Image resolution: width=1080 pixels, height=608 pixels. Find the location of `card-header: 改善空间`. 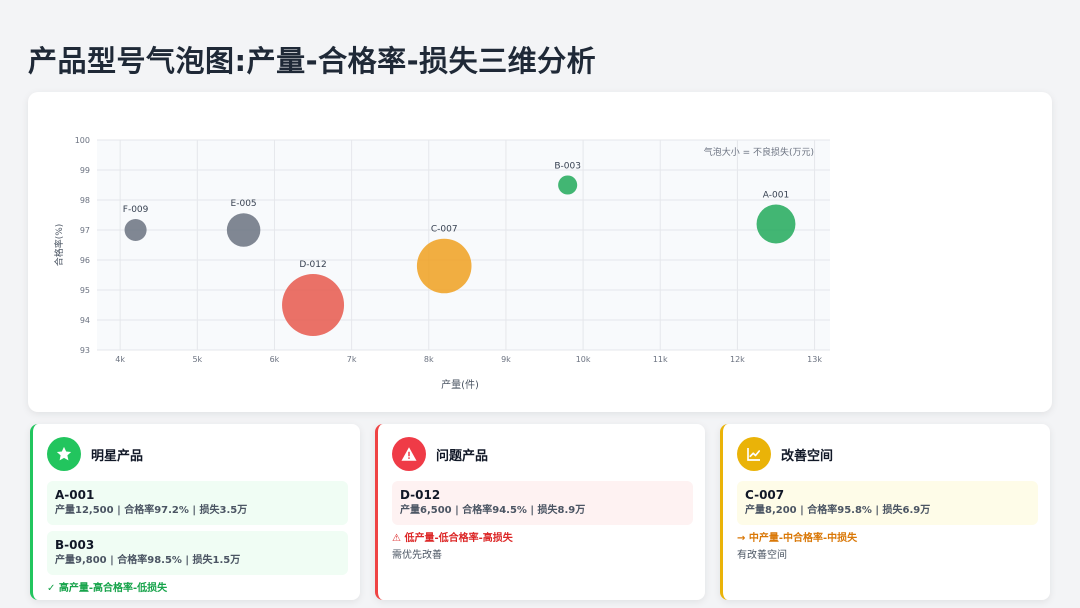

card-header: 改善空间 is located at coordinates (887, 454).